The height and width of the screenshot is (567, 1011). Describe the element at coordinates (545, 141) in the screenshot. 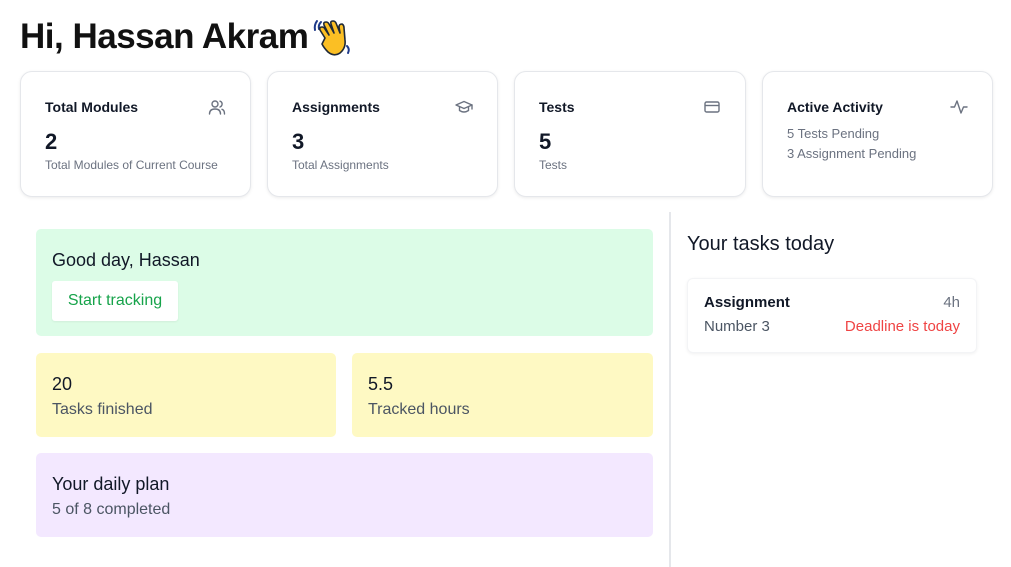

I see `stat-card-value: 5` at that location.